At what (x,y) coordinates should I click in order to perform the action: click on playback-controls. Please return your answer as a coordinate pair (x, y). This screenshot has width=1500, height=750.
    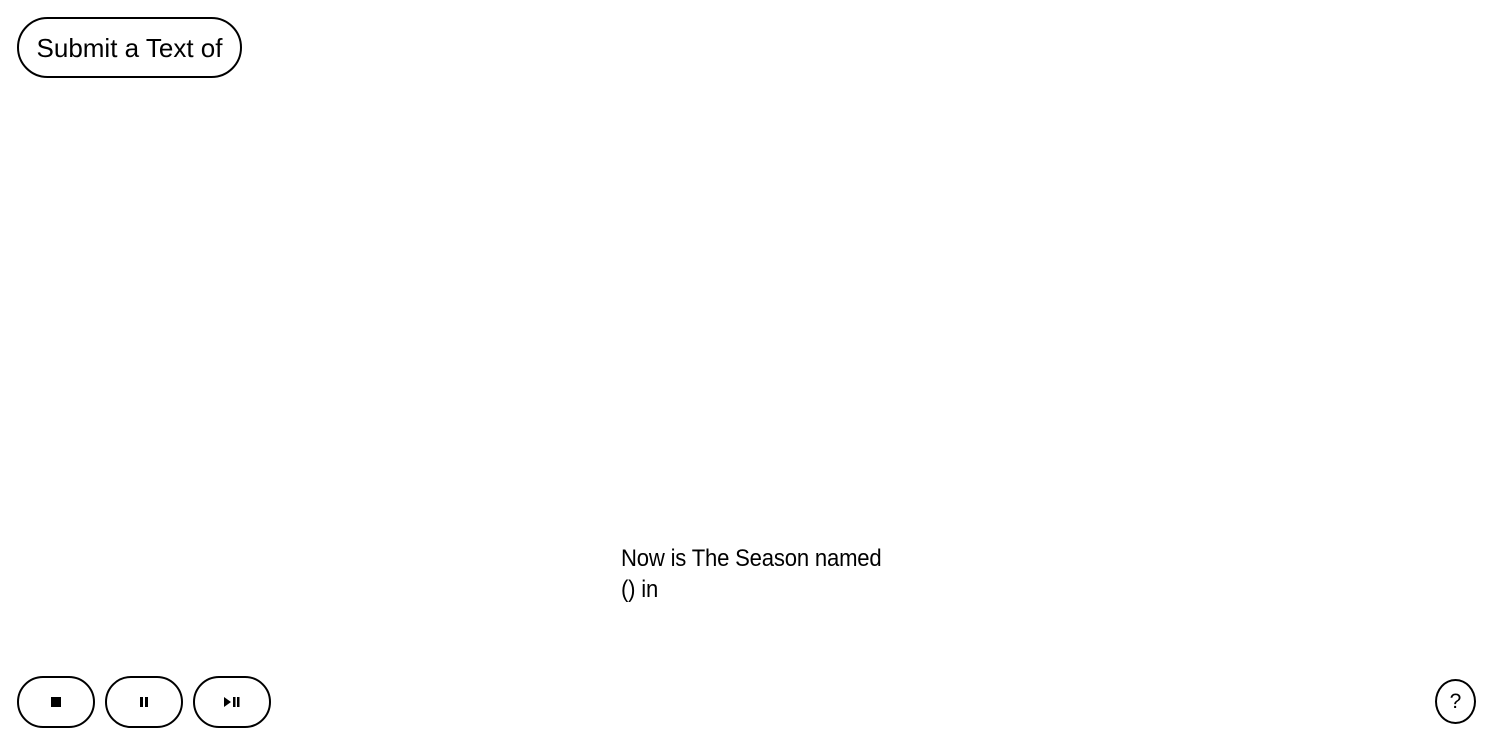
    Looking at the image, I should click on (144, 702).